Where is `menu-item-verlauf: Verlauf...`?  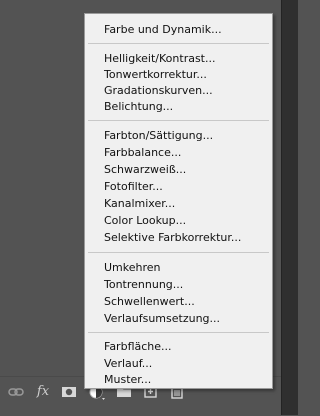 menu-item-verlauf: Verlauf... is located at coordinates (128, 364).